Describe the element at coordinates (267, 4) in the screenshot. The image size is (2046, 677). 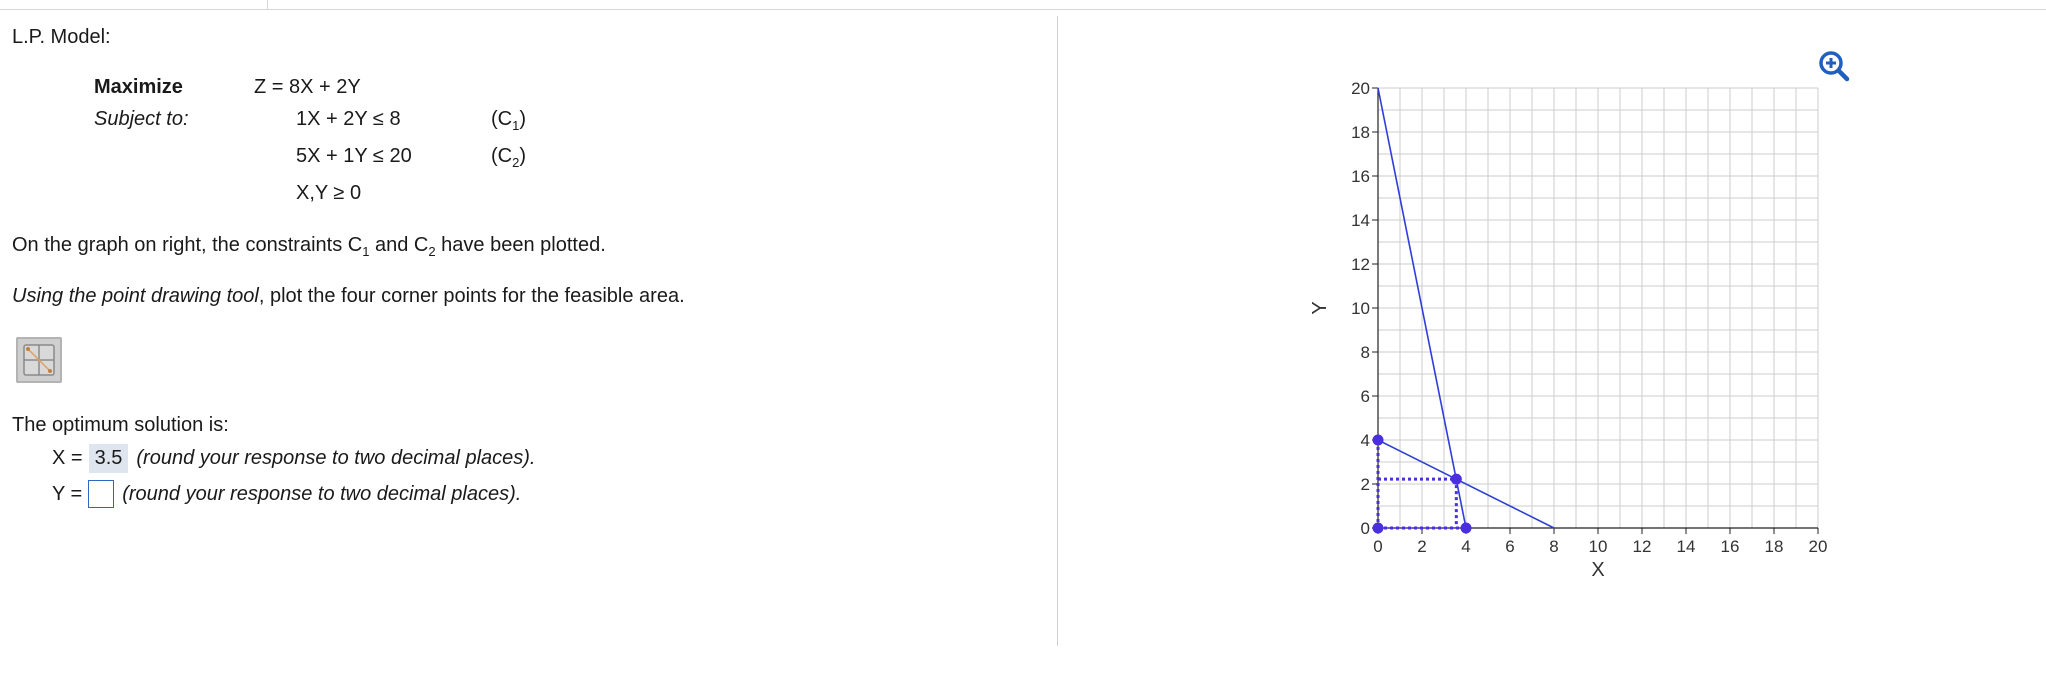
I see `top-bar-divider` at that location.